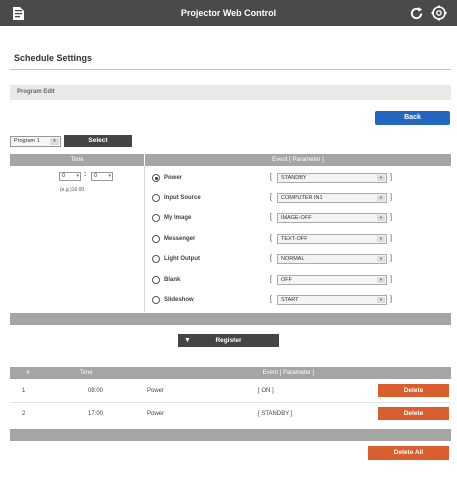 The width and height of the screenshot is (457, 491). What do you see at coordinates (298, 160) in the screenshot?
I see `event-column-header: Event [ Parameter ]` at bounding box center [298, 160].